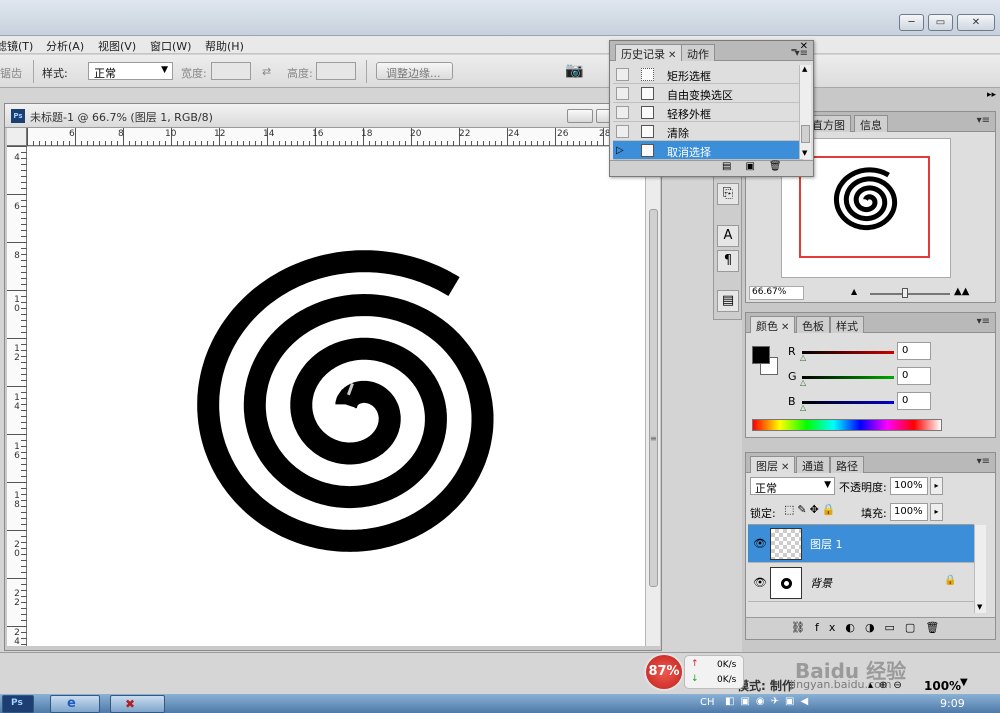  What do you see at coordinates (266, 71) in the screenshot?
I see `swap-icon: ⇄` at bounding box center [266, 71].